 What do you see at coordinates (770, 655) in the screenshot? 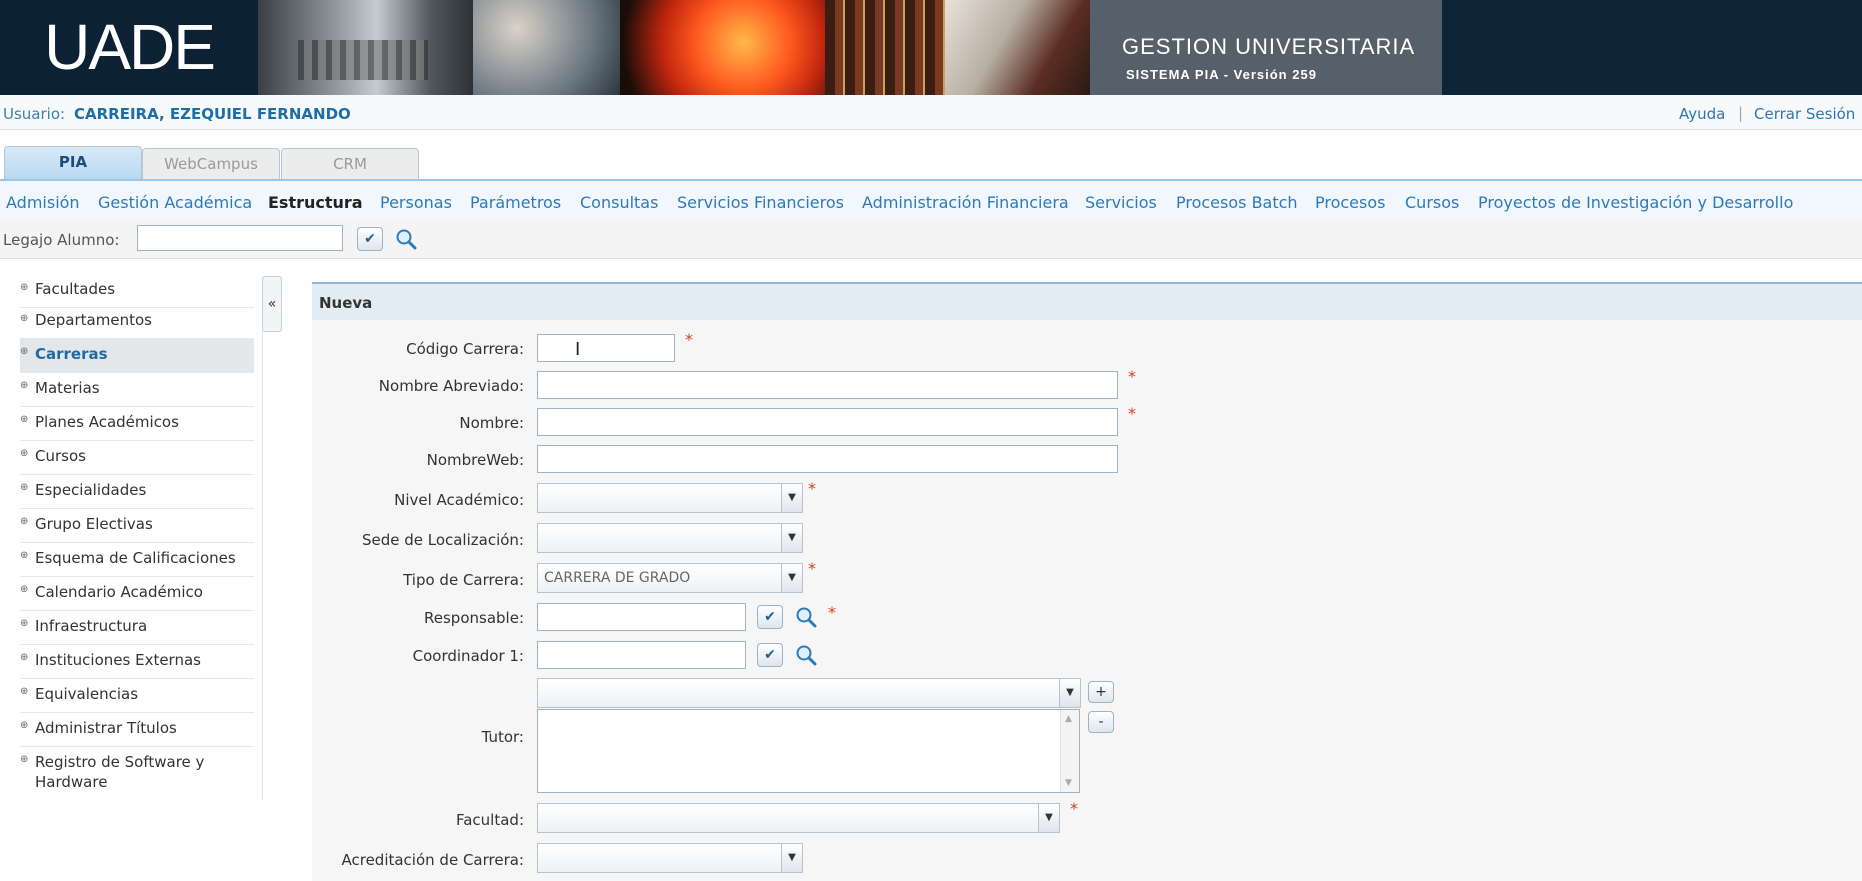
I see `coordinador-confirm-button: ✔` at bounding box center [770, 655].